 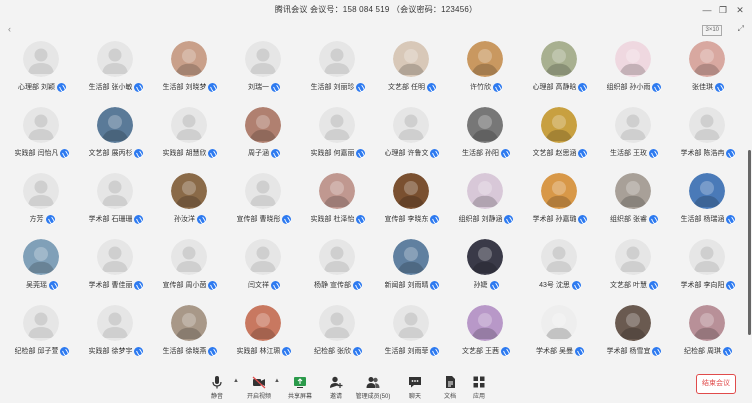 What do you see at coordinates (716, 384) in the screenshot?
I see `end-meeting-button: 结束会议` at bounding box center [716, 384].